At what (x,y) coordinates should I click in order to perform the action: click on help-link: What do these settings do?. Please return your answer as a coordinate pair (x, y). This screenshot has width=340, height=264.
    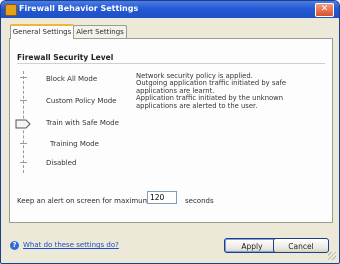
    Looking at the image, I should click on (71, 245).